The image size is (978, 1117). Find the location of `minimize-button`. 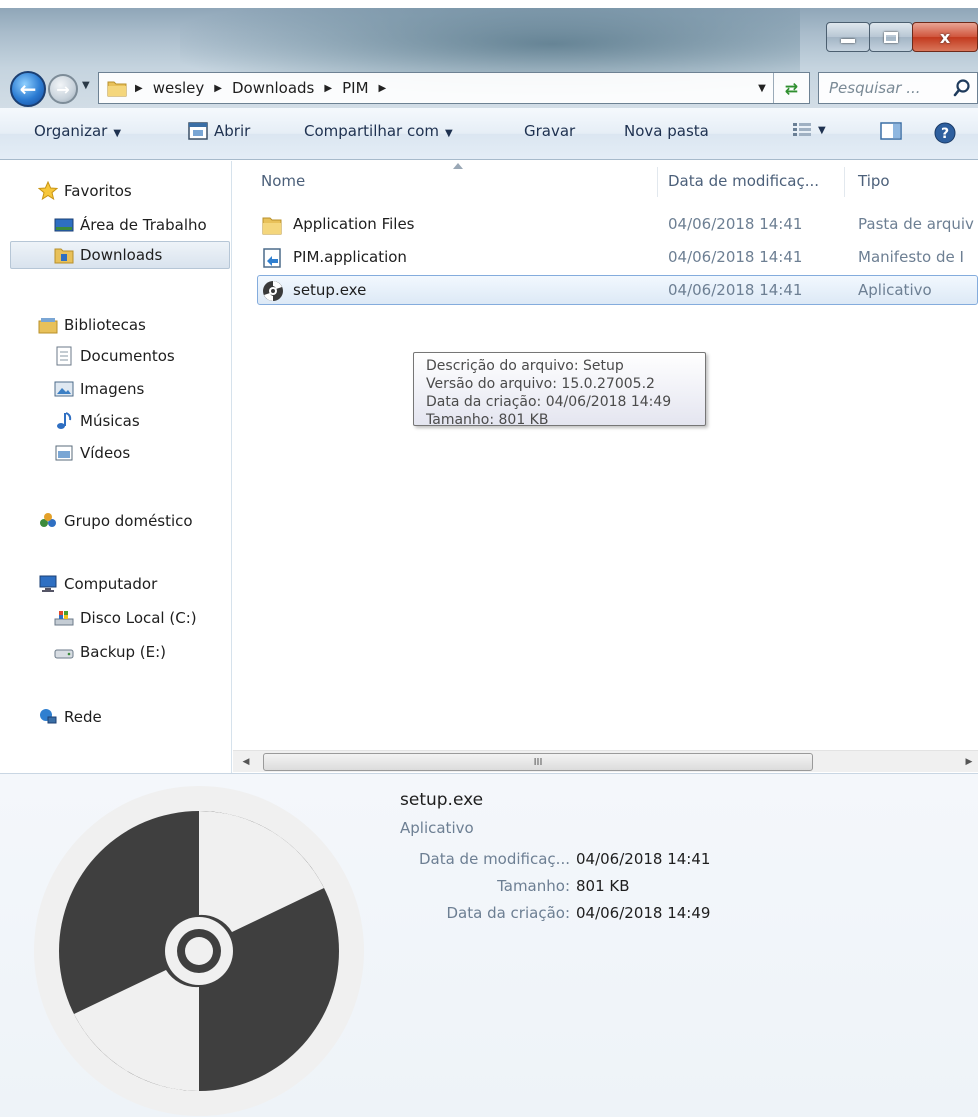

minimize-button is located at coordinates (848, 37).